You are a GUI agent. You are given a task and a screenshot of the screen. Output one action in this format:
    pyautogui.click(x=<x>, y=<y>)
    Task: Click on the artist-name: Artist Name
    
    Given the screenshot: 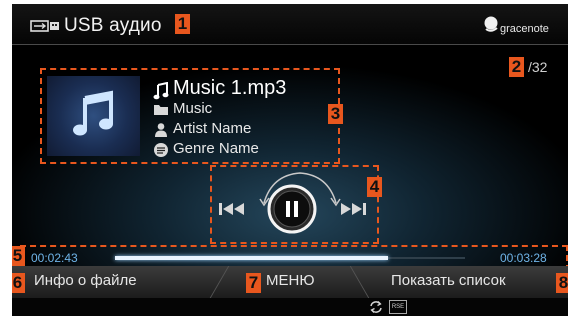 What is the action you would take?
    pyautogui.click(x=212, y=128)
    